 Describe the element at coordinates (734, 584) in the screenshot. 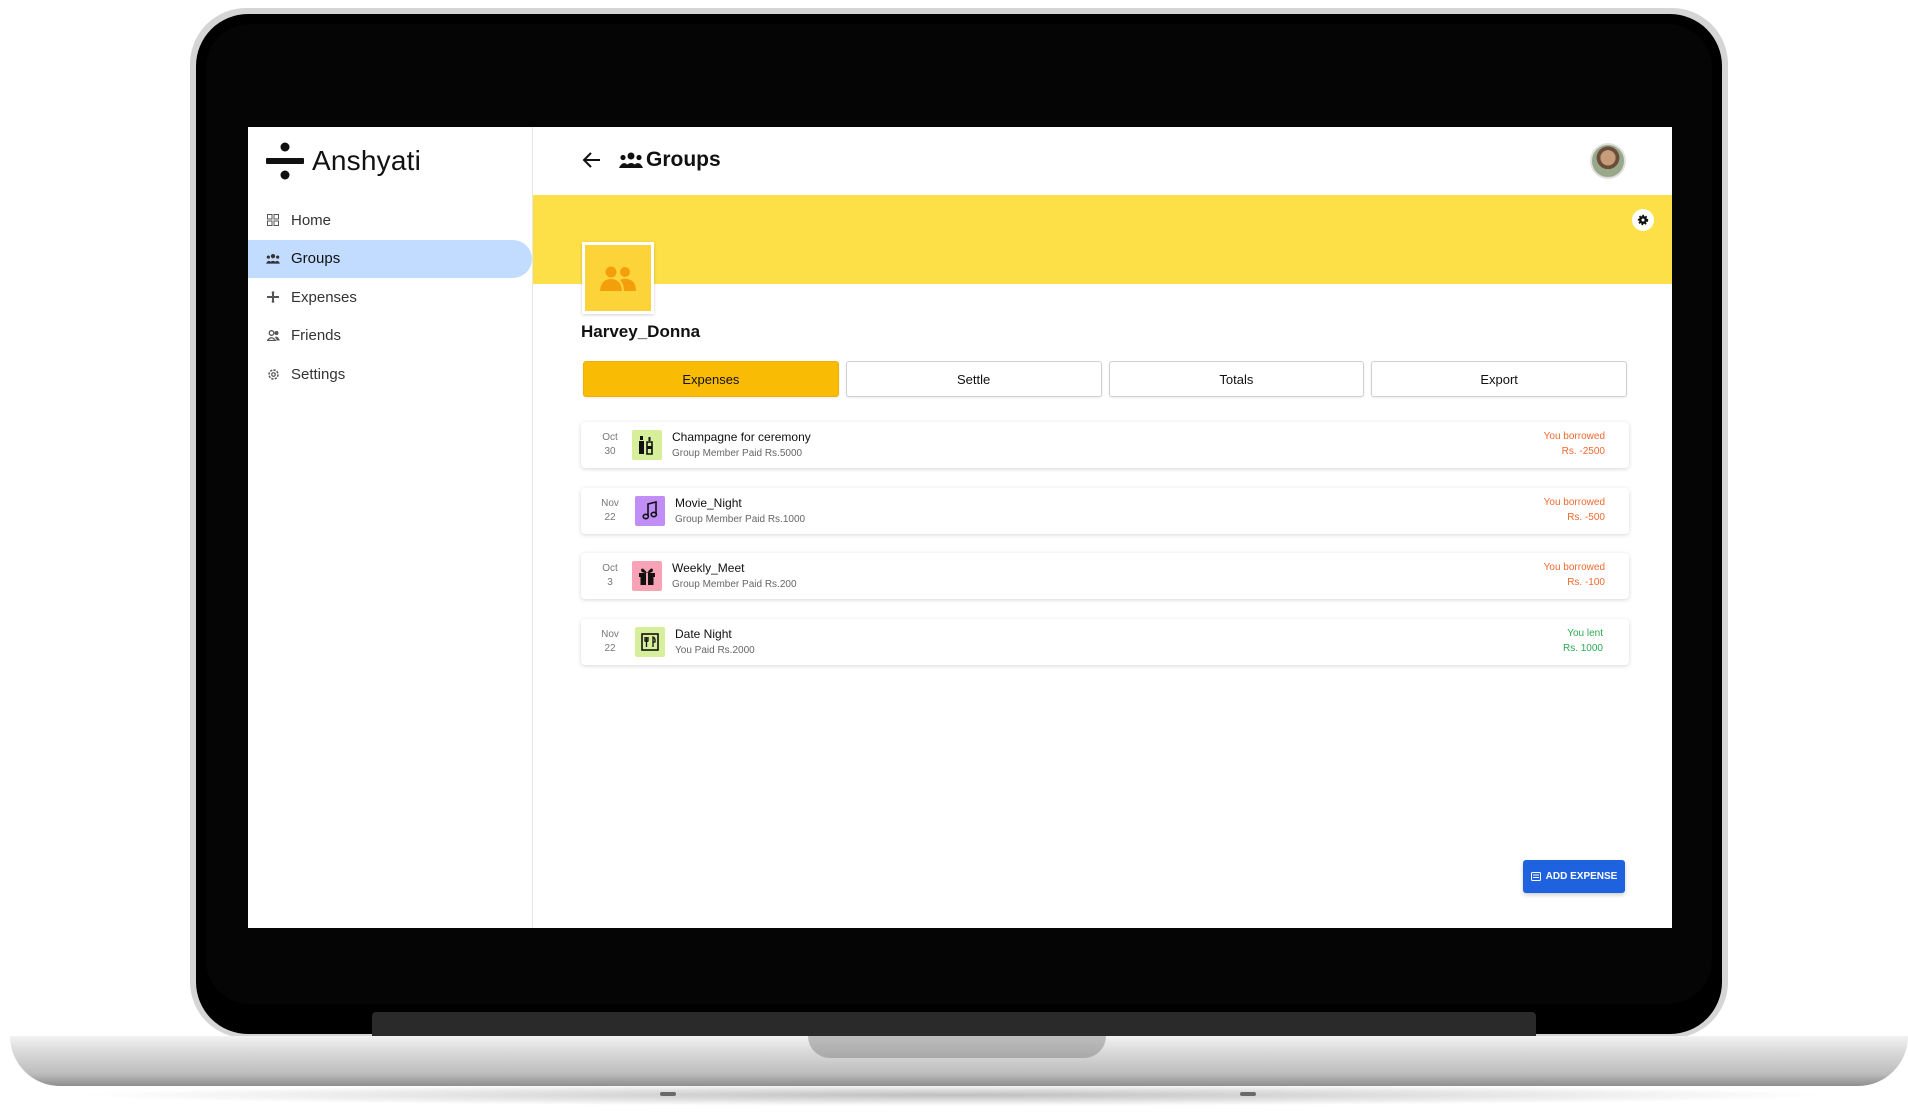

I see `expense-subtitle: Group Member Paid Rs.200` at that location.